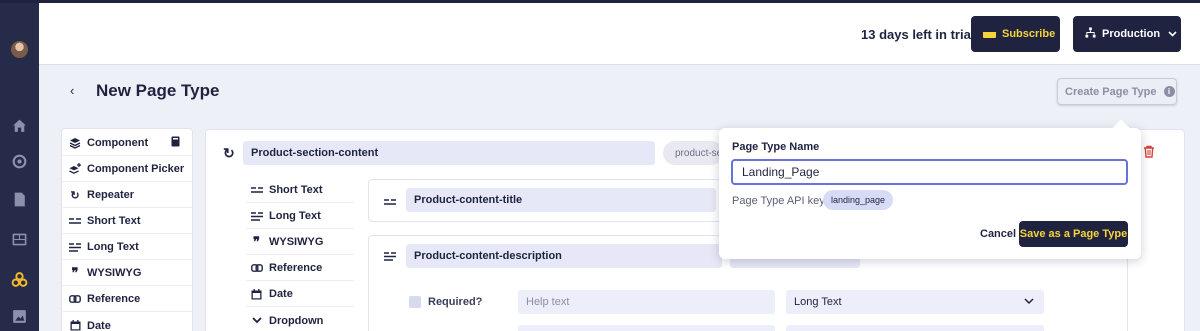 Image resolution: width=1200 pixels, height=331 pixels. What do you see at coordinates (296, 242) in the screenshot?
I see `sub-palette-item-label: WYSIWYG` at bounding box center [296, 242].